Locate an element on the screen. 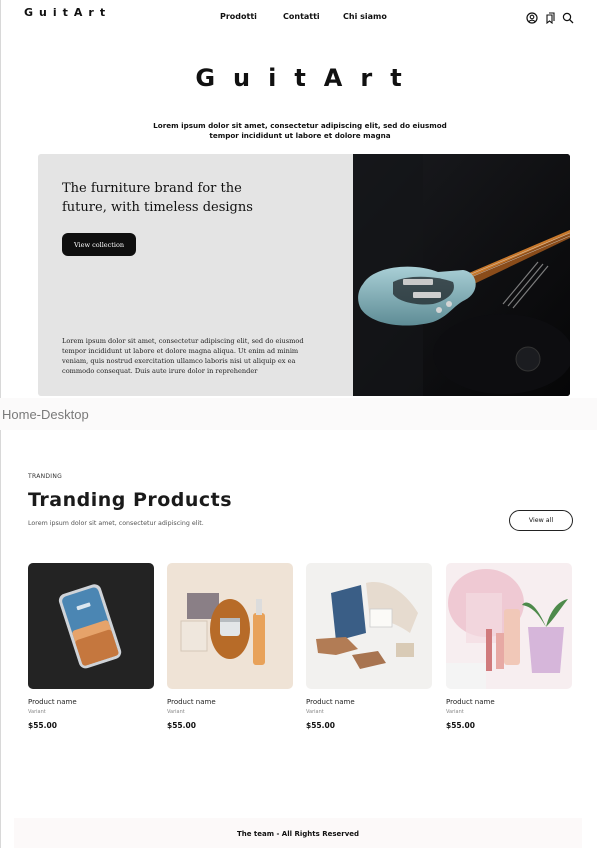  user-icon is located at coordinates (532, 18).